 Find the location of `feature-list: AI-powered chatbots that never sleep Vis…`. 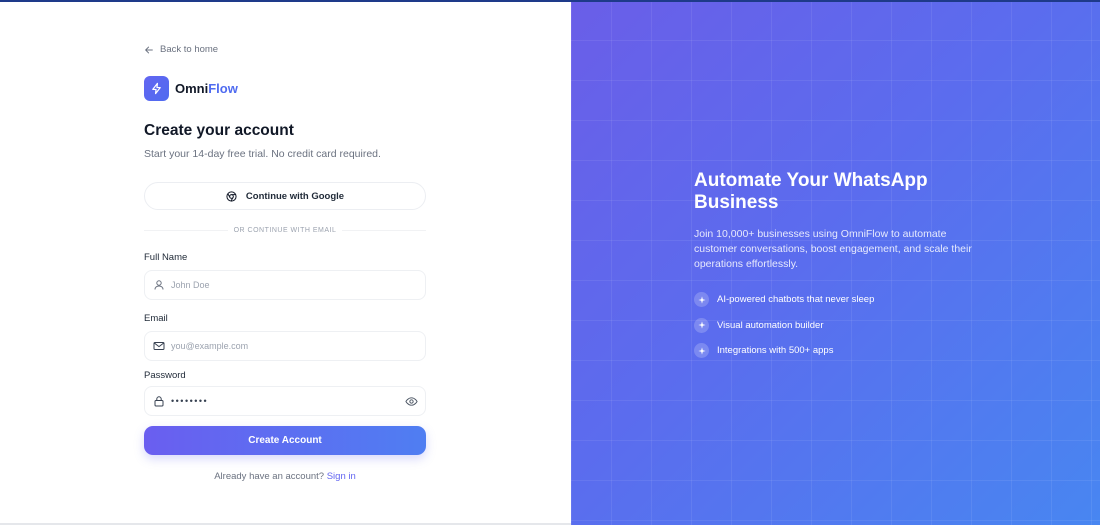

feature-list: AI-powered chatbots that never sleep Vis… is located at coordinates (839, 325).